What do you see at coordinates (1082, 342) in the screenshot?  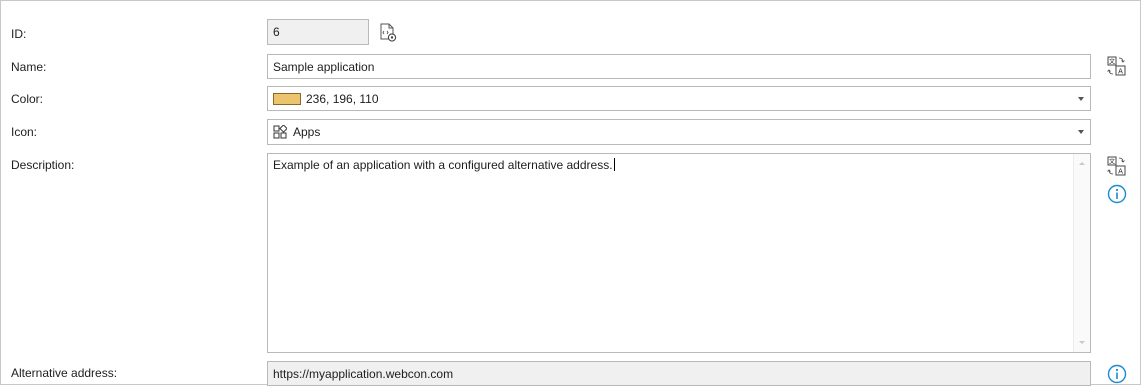 I see `scroll-down-icon` at bounding box center [1082, 342].